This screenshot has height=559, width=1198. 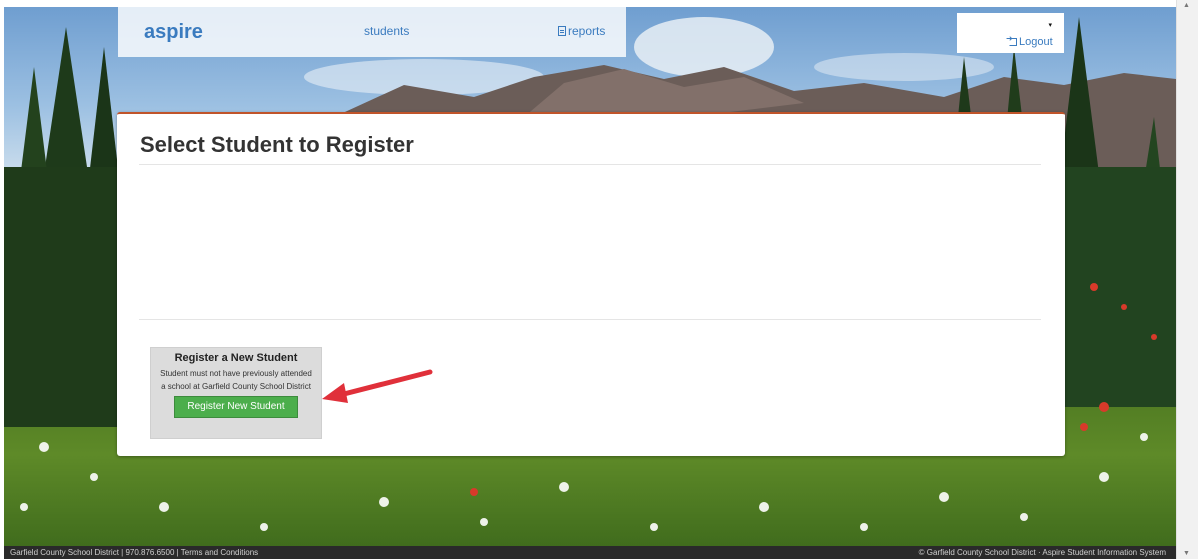 I want to click on top-navbar: aspire students reports, so click(x=372, y=32).